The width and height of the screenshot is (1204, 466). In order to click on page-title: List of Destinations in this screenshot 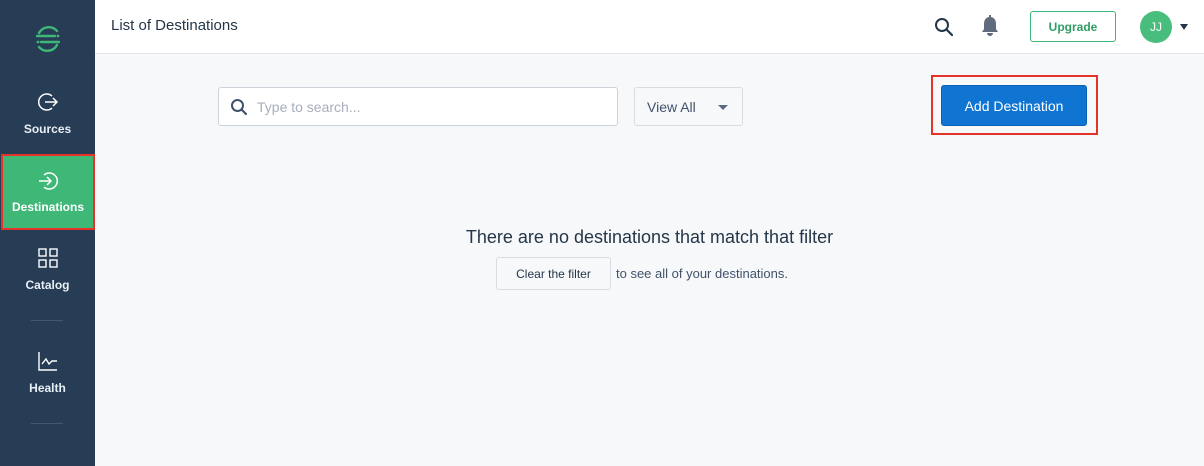, I will do `click(174, 25)`.